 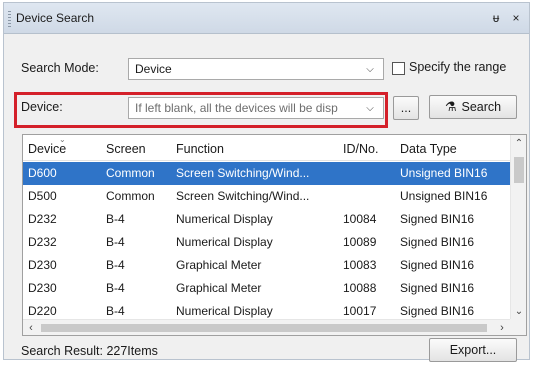 I want to click on cell-device: D600, so click(x=42, y=173).